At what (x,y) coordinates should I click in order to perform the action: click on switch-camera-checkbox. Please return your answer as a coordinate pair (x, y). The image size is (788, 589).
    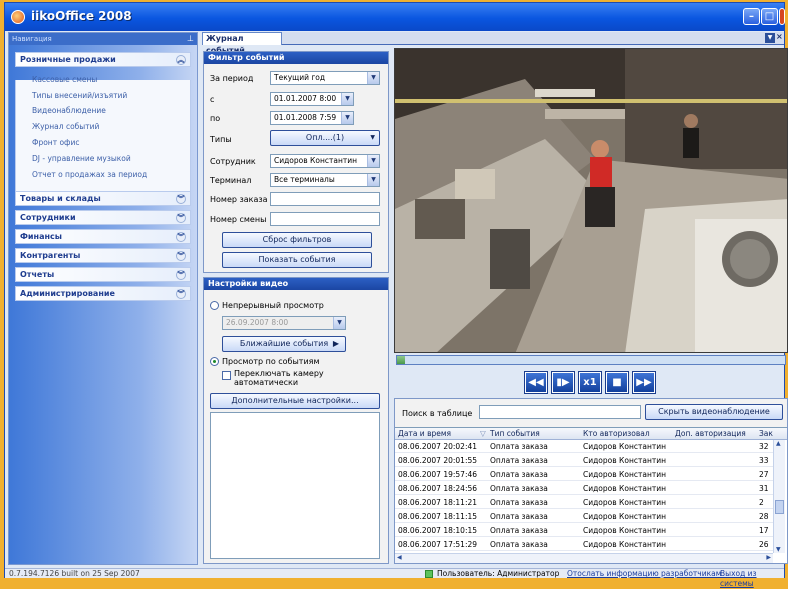
    Looking at the image, I should click on (226, 375).